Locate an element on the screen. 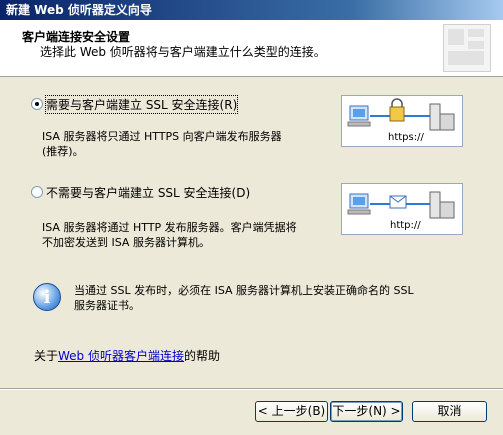  ssl-not-required-radio is located at coordinates (37, 192).